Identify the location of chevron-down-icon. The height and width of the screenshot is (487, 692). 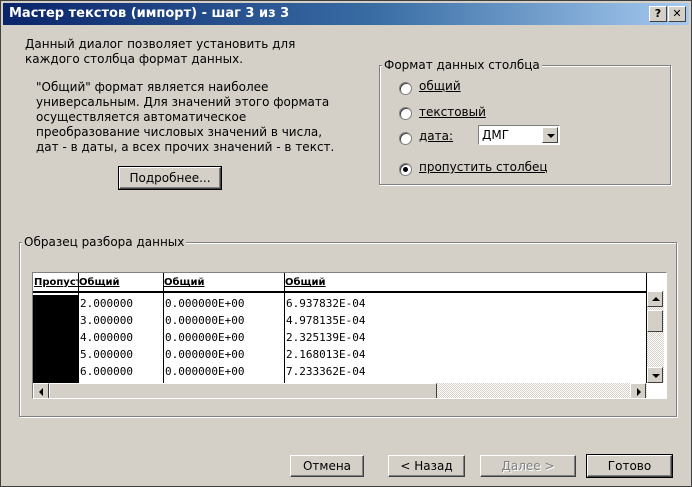
(551, 136).